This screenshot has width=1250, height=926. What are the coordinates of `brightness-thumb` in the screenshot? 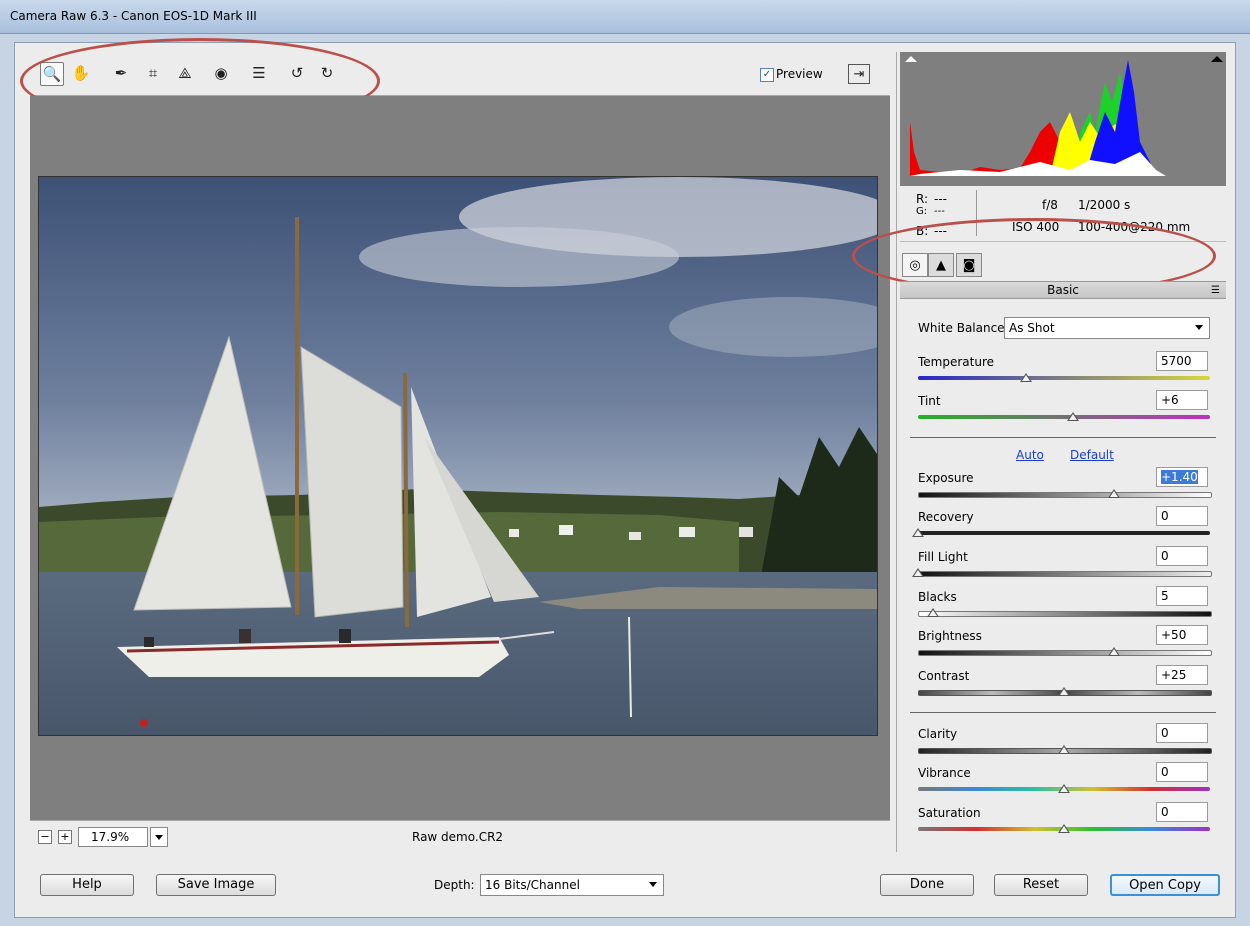 It's located at (1113, 651).